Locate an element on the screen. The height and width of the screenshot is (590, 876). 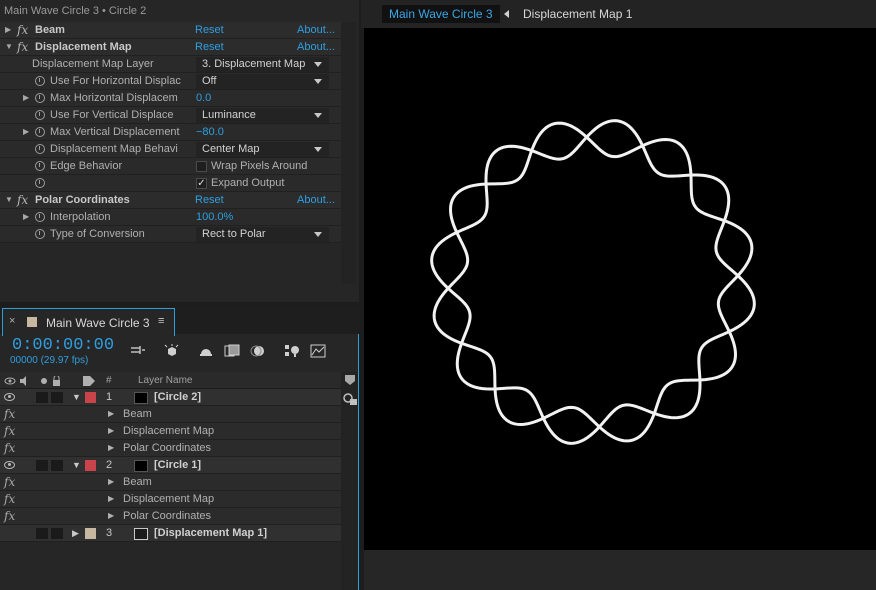
property-checkbox: ✓ is located at coordinates (201, 183).